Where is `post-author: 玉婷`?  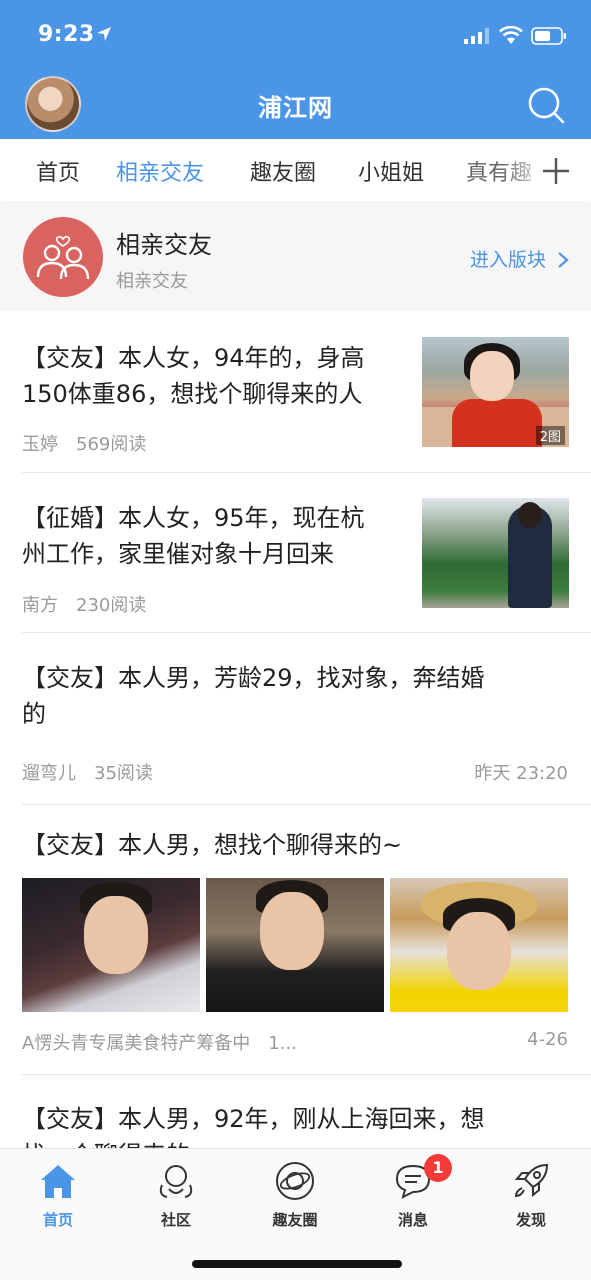 post-author: 玉婷 is located at coordinates (40, 444).